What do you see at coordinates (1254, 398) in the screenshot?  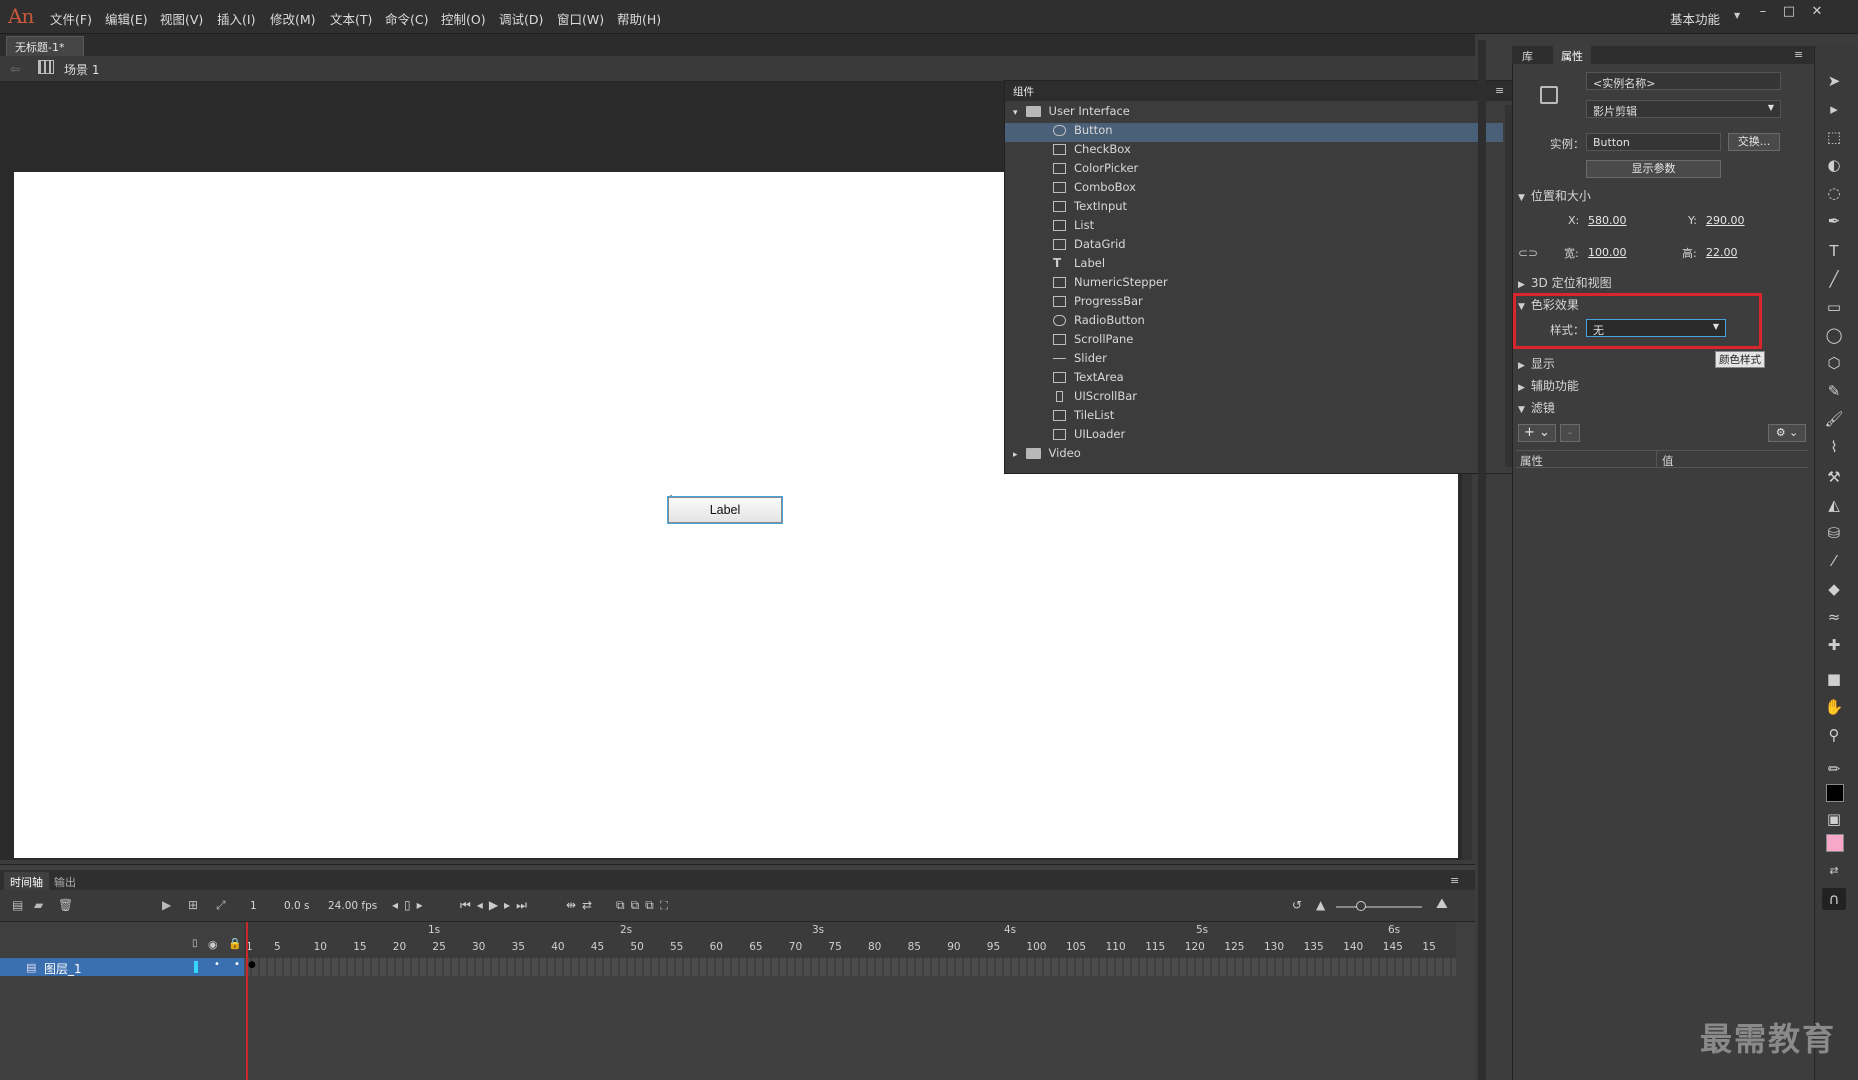 I see `tree-item-uiscrollbar: UIScrollBar` at bounding box center [1254, 398].